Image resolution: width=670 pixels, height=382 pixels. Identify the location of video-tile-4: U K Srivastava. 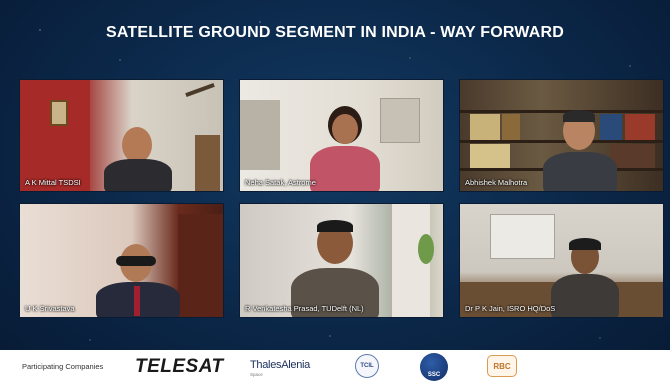
(121, 260).